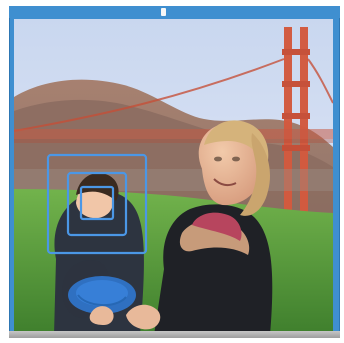 The height and width of the screenshot is (343, 344). Describe the element at coordinates (174, 12) in the screenshot. I see `window-top-bar` at that location.